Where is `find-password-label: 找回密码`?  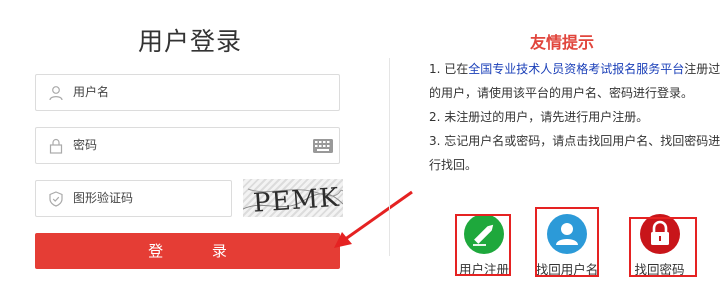 find-password-label: 找回密码 is located at coordinates (659, 268).